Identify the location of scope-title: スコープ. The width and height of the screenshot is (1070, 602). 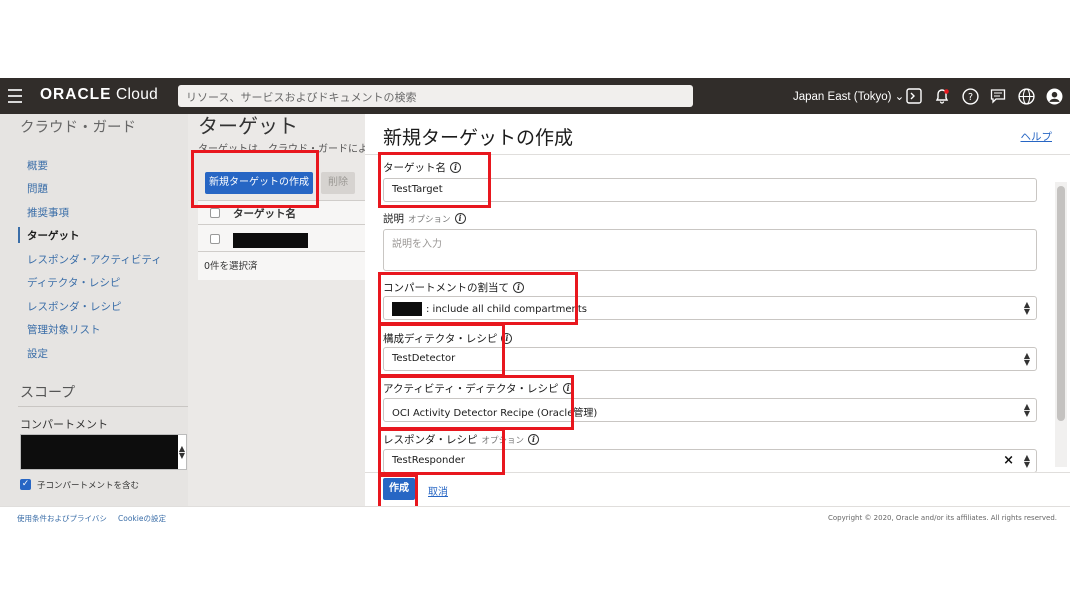
(48, 393).